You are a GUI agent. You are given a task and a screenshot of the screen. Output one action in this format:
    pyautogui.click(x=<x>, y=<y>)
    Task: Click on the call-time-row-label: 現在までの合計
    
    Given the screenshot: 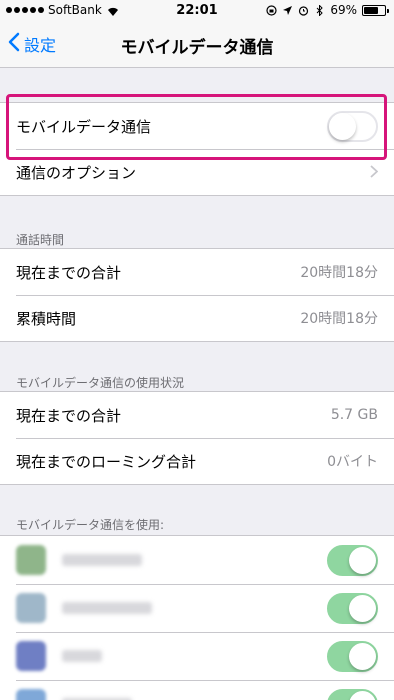 What is the action you would take?
    pyautogui.click(x=69, y=272)
    